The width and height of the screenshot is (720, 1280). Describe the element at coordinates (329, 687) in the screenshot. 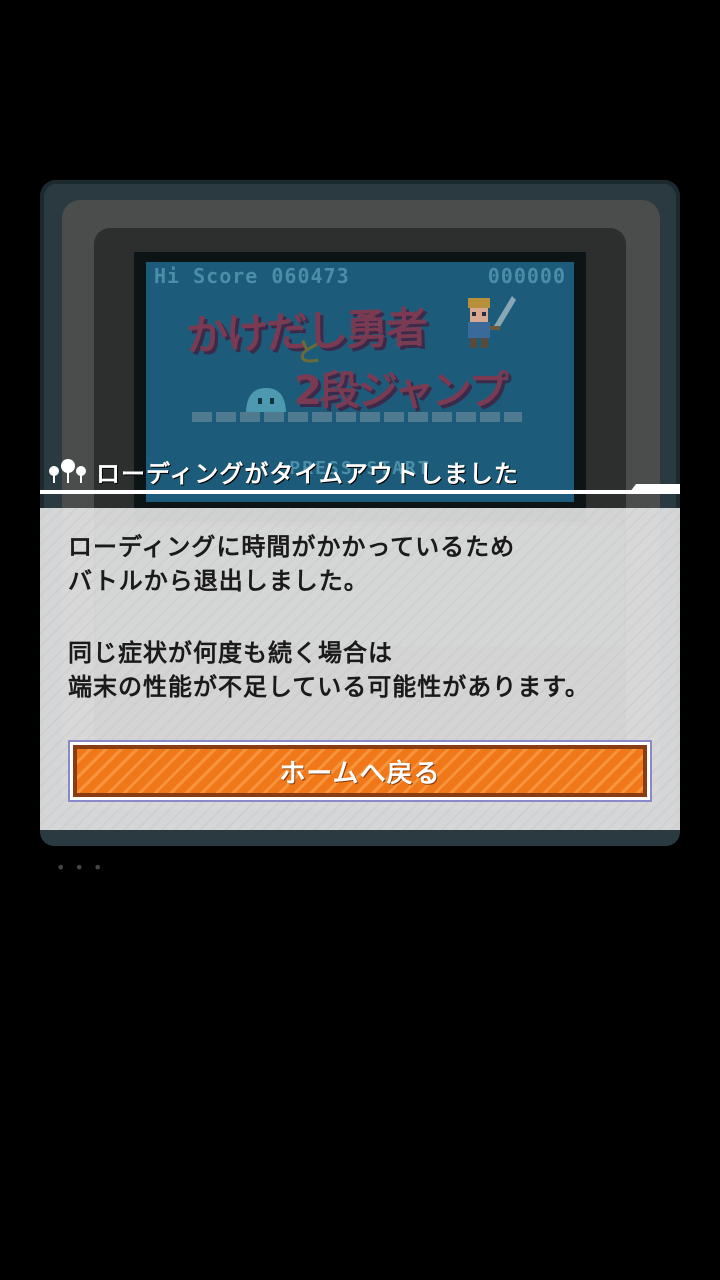

I see `message-line-4: 端末の性能が不足している可能性があります。` at that location.